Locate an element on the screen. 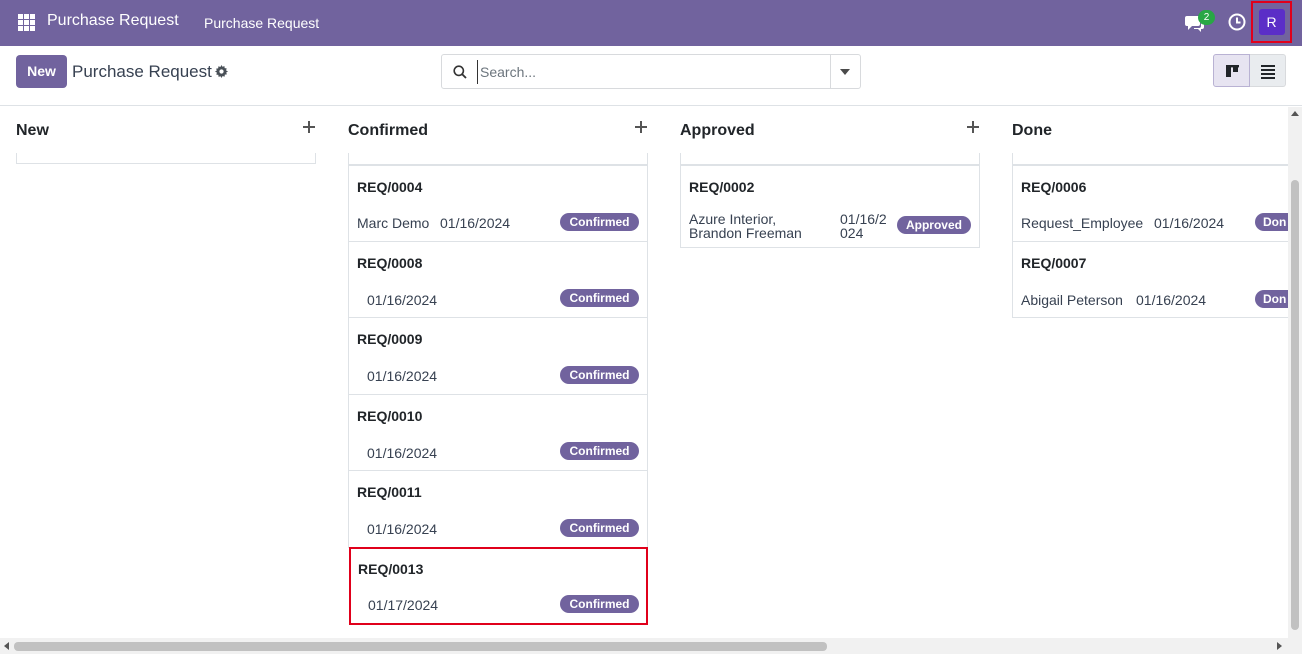  menu-item-purchase-request: Purchase Request is located at coordinates (261, 23).